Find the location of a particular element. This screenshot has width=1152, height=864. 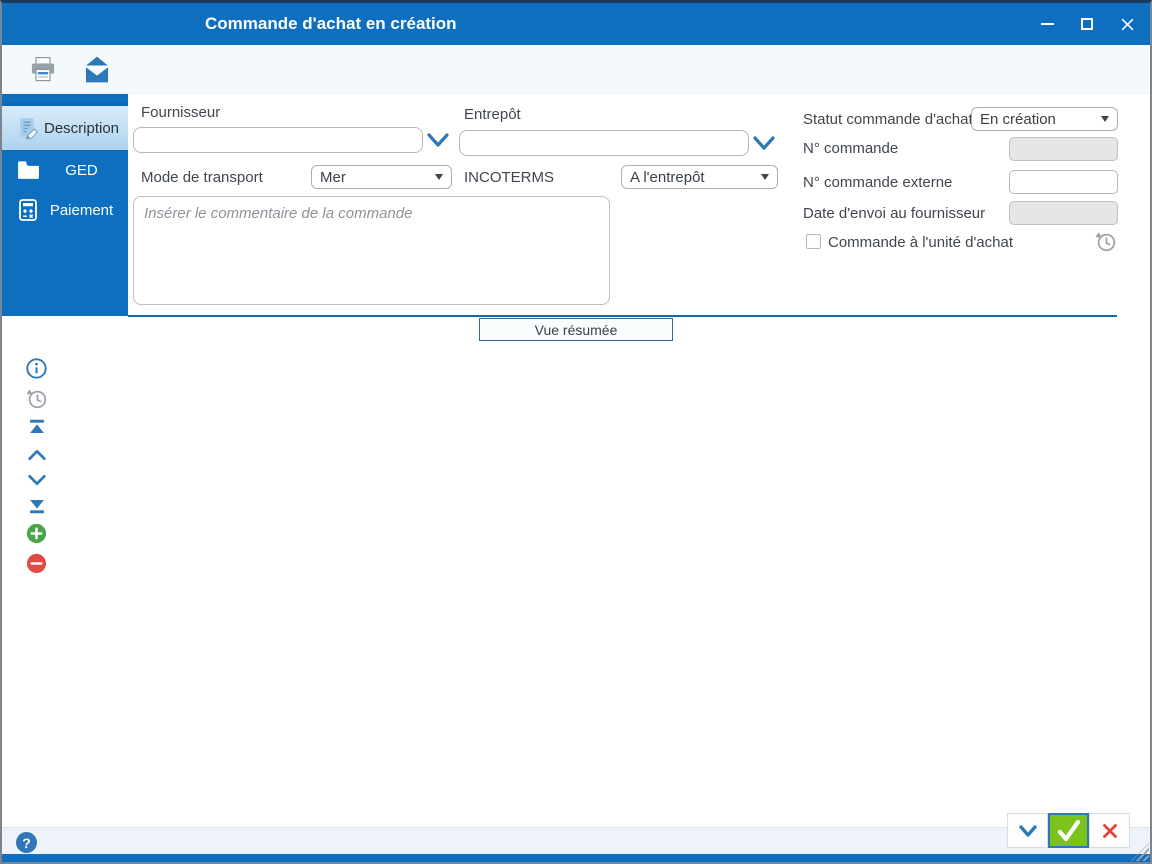

close-icon is located at coordinates (1127, 24).